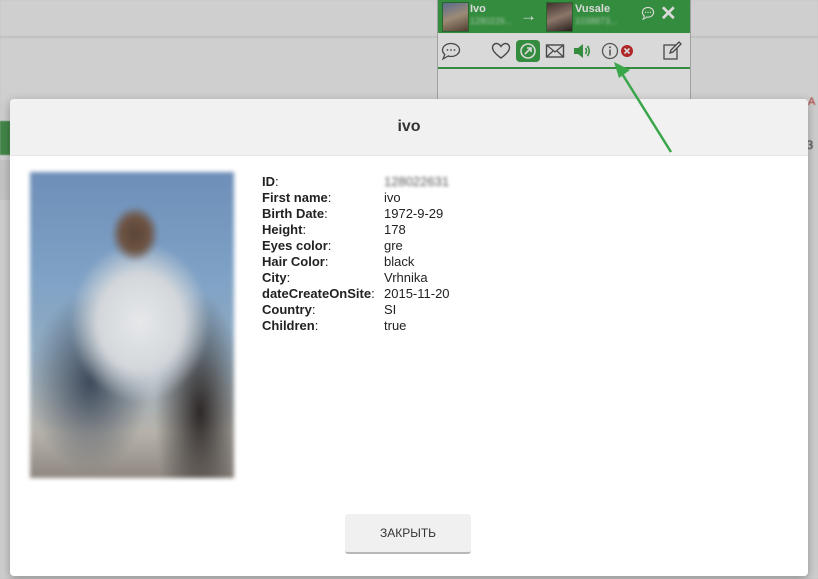 This screenshot has width=818, height=579. Describe the element at coordinates (392, 197) in the screenshot. I see `field-value: ivo` at that location.